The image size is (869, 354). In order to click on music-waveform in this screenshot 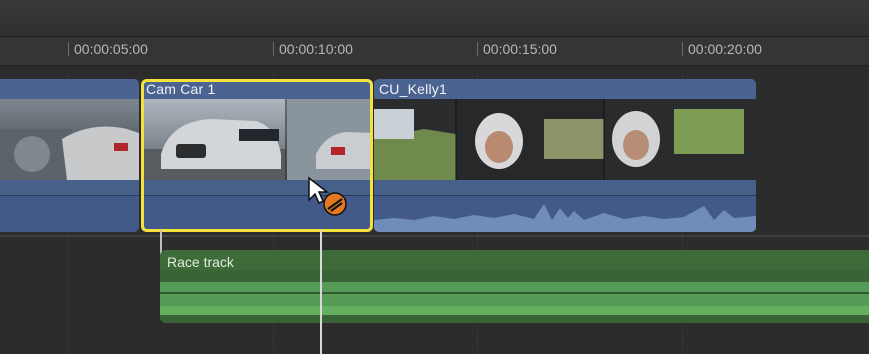, I will do `click(514, 296)`.